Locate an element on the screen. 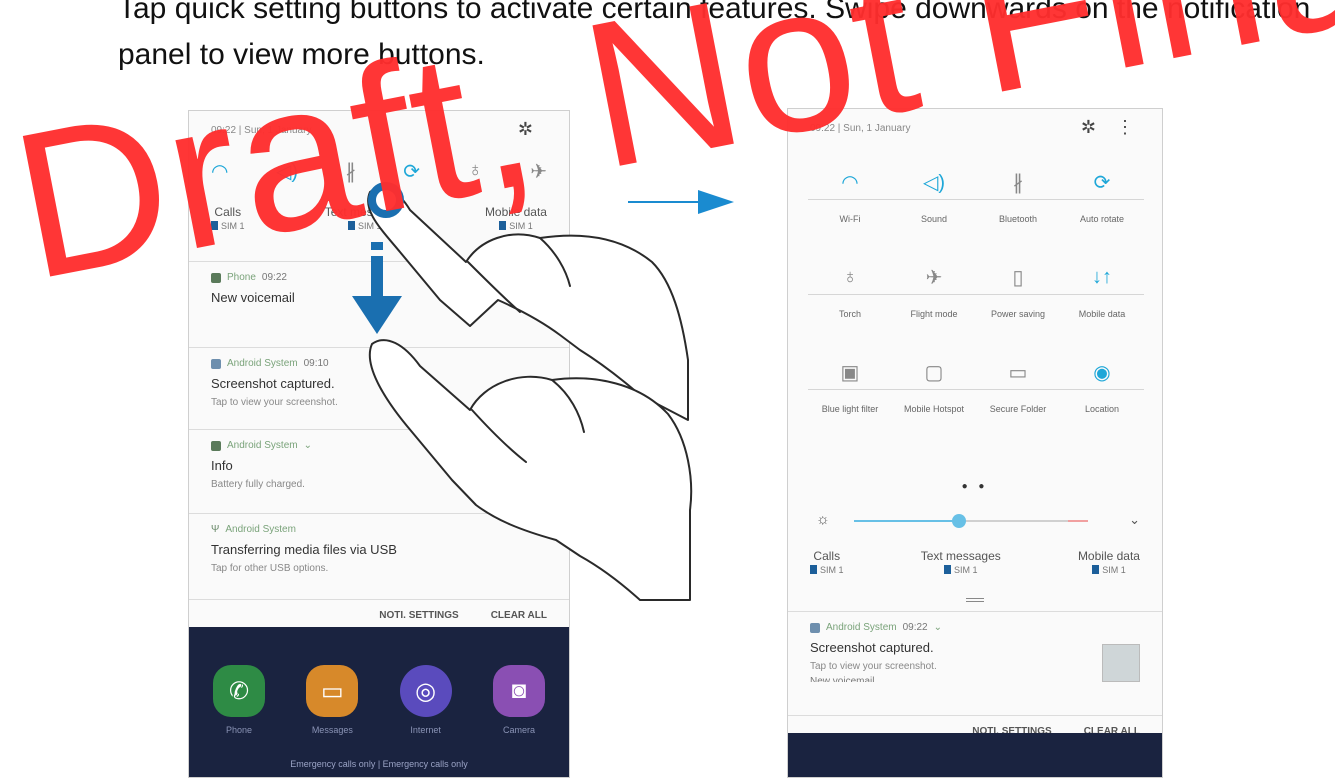  sound-icon: ◁) is located at coordinates (934, 182).